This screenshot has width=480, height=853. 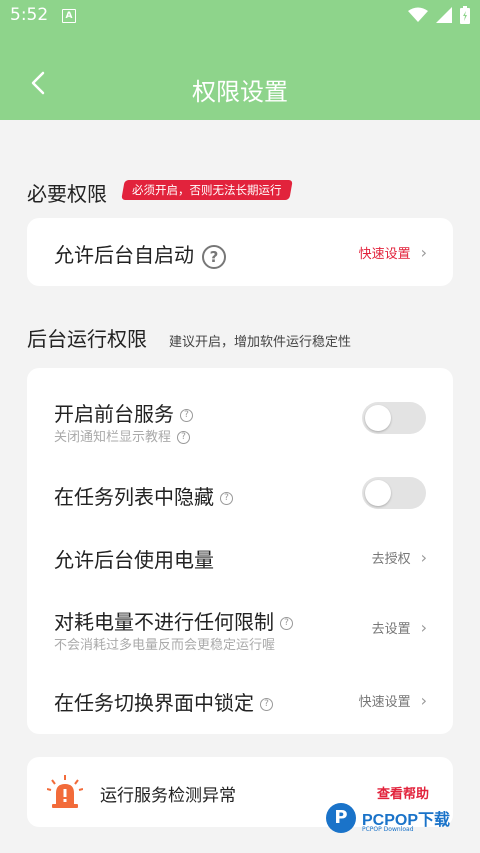 What do you see at coordinates (394, 418) in the screenshot?
I see `foreground-service-toggle` at bounding box center [394, 418].